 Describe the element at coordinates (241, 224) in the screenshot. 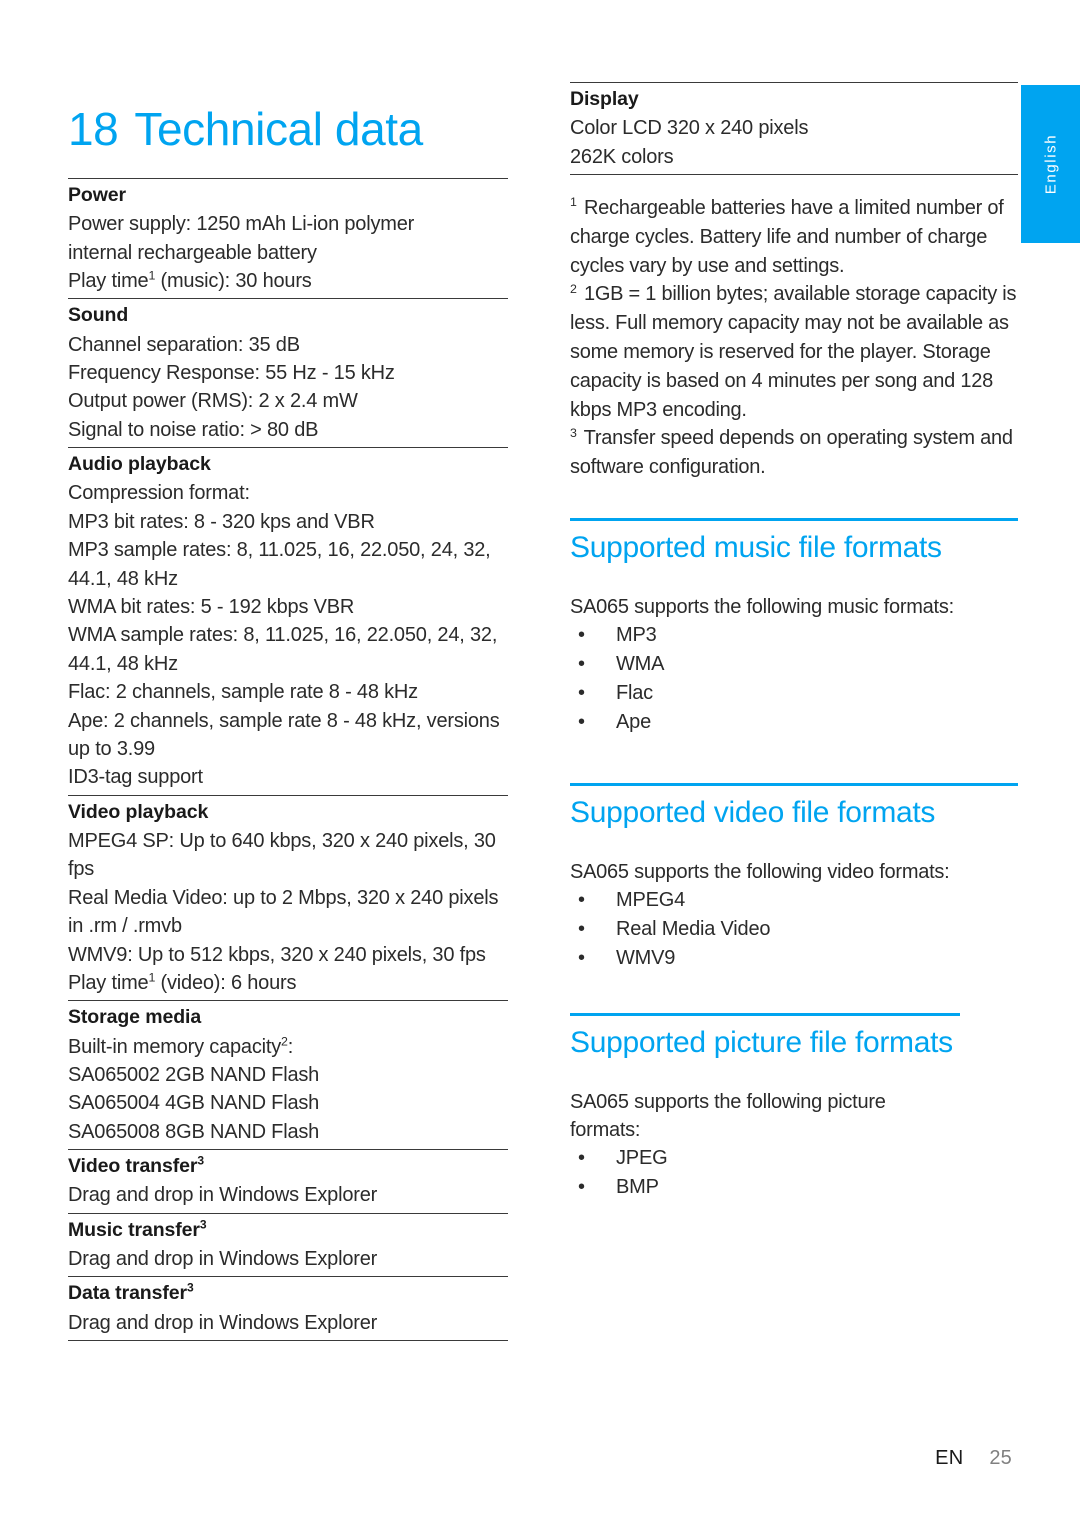

I see `spec-line: Power supply: 1250 mAh Li-ion polymer` at that location.